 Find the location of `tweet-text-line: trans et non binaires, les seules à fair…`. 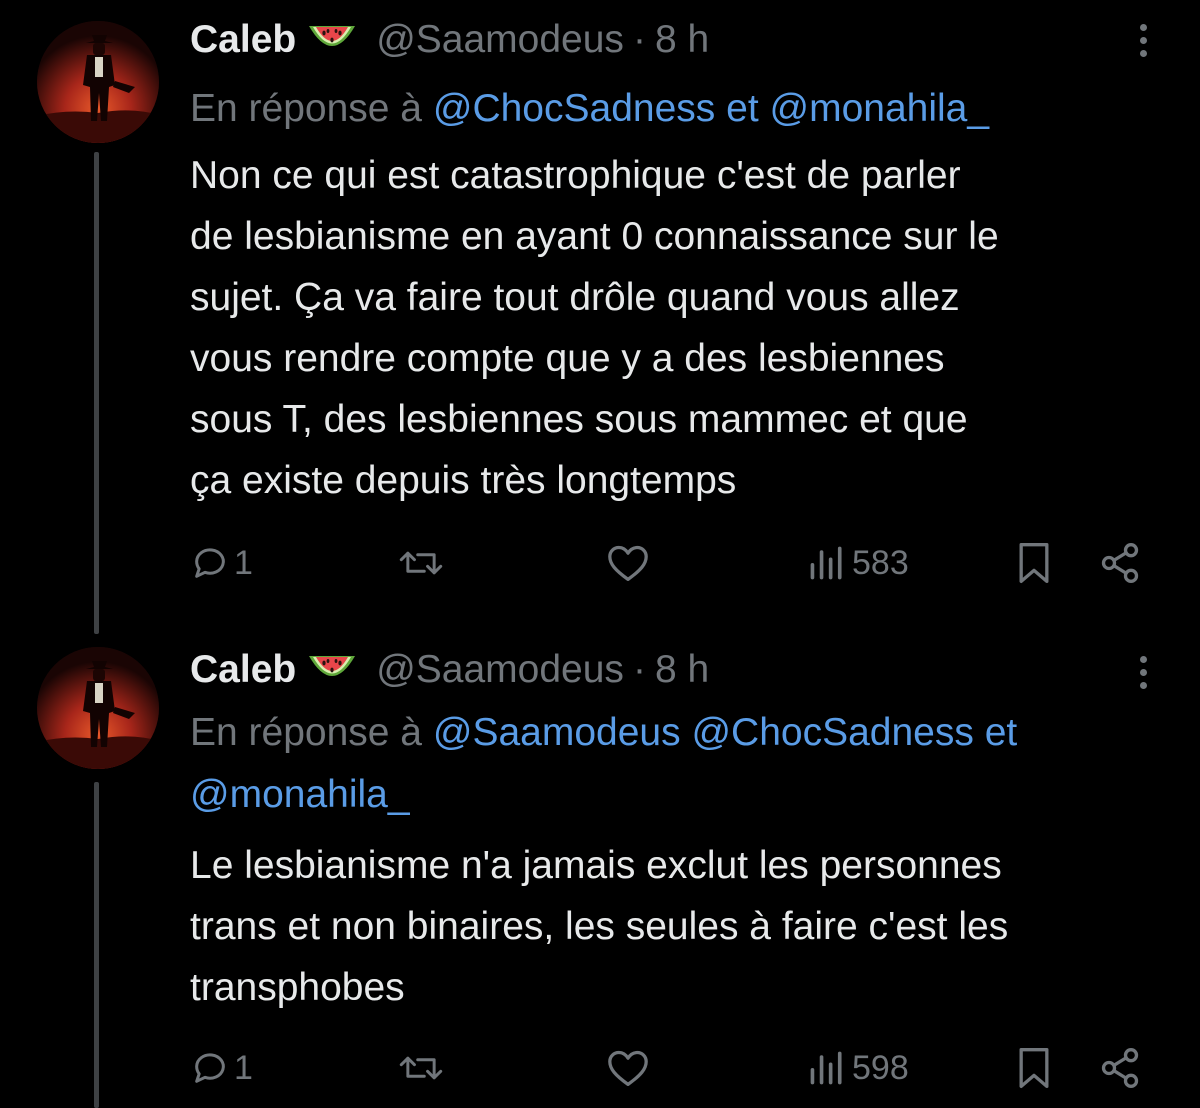

tweet-text-line: trans et non binaires, les seules à fair… is located at coordinates (599, 926).